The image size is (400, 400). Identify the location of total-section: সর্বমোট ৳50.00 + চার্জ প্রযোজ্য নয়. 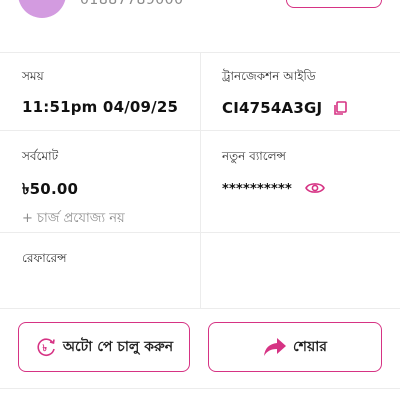
(73, 189).